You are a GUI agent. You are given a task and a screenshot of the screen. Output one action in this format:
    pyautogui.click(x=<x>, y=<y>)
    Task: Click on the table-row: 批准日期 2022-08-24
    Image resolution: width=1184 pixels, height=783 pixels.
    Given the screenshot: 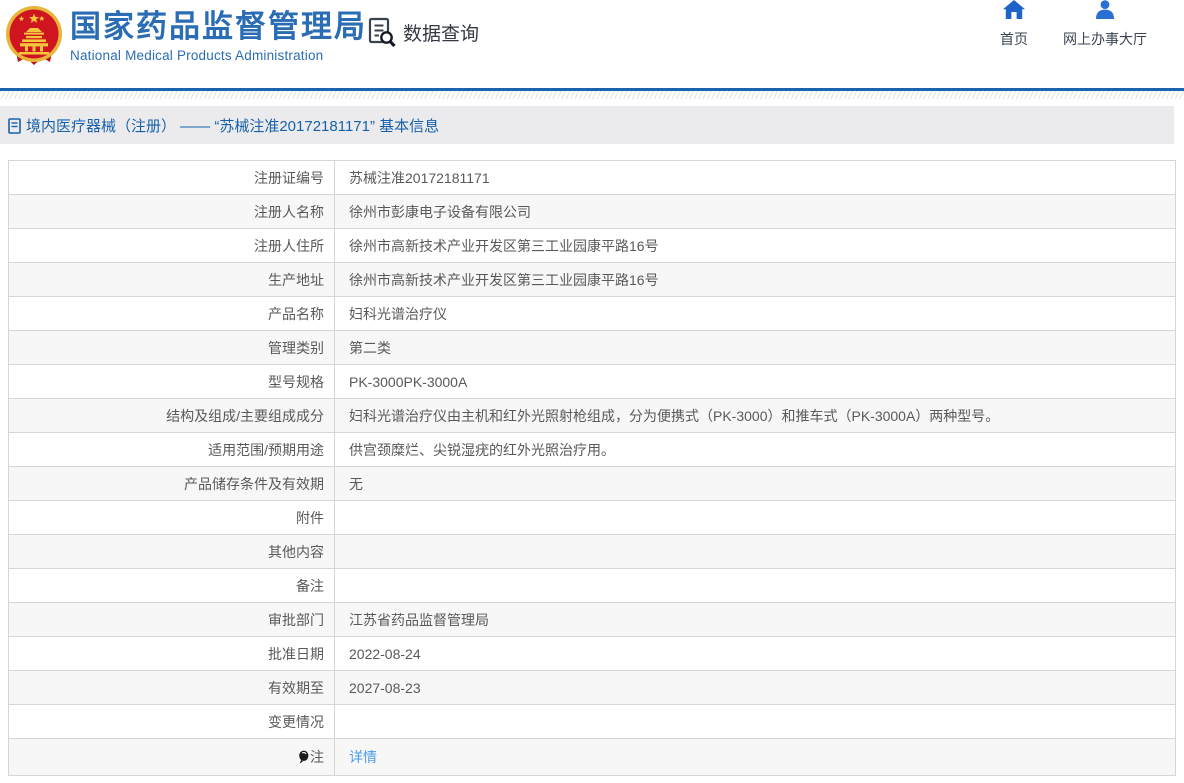 What is the action you would take?
    pyautogui.click(x=592, y=653)
    